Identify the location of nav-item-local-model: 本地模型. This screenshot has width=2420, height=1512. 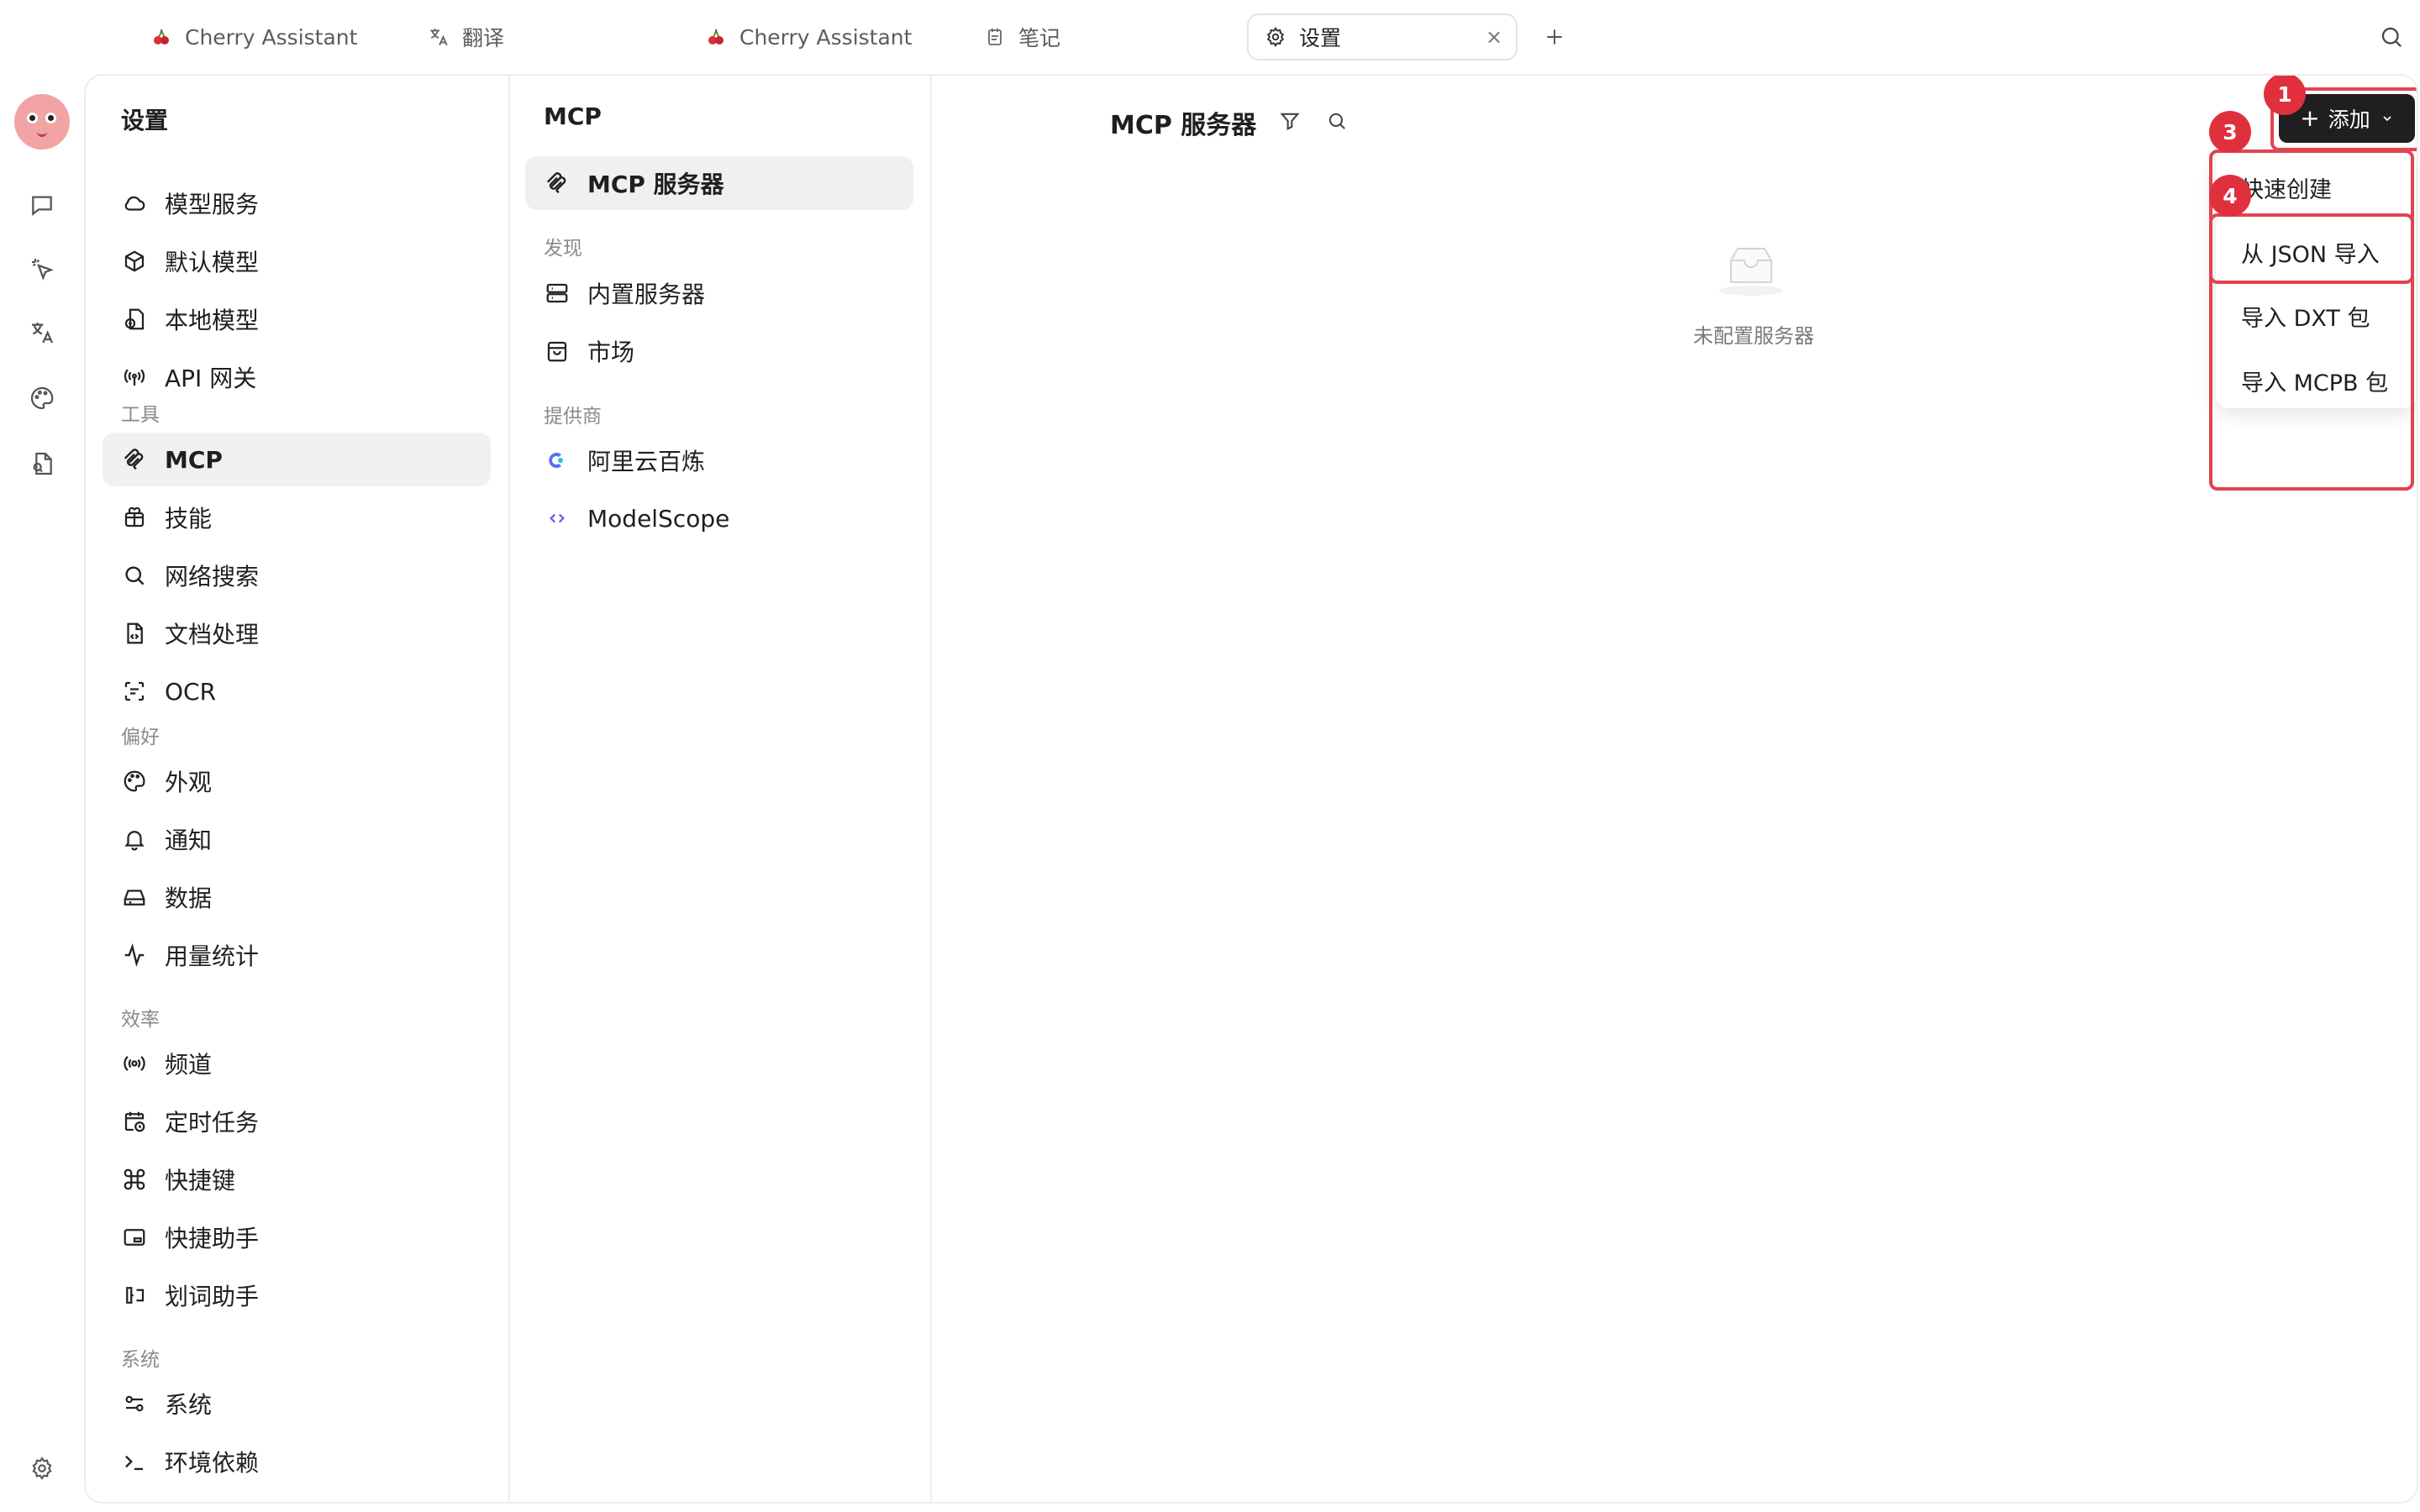
(297, 319).